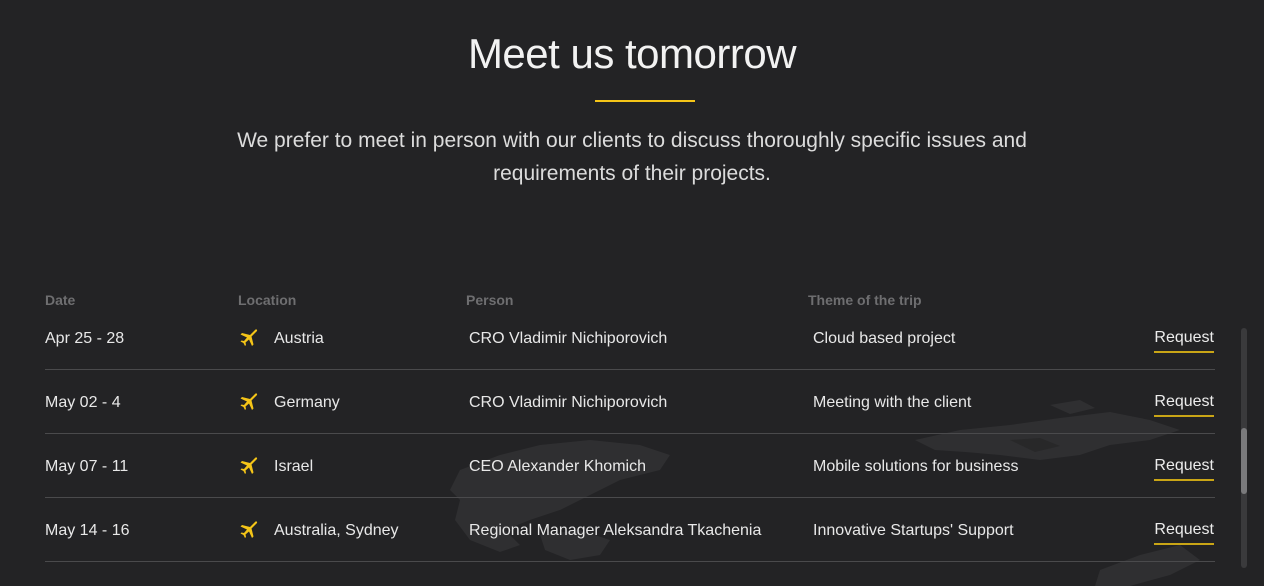 The image size is (1264, 586). What do you see at coordinates (87, 530) in the screenshot?
I see `row-date: May 14 - 16` at bounding box center [87, 530].